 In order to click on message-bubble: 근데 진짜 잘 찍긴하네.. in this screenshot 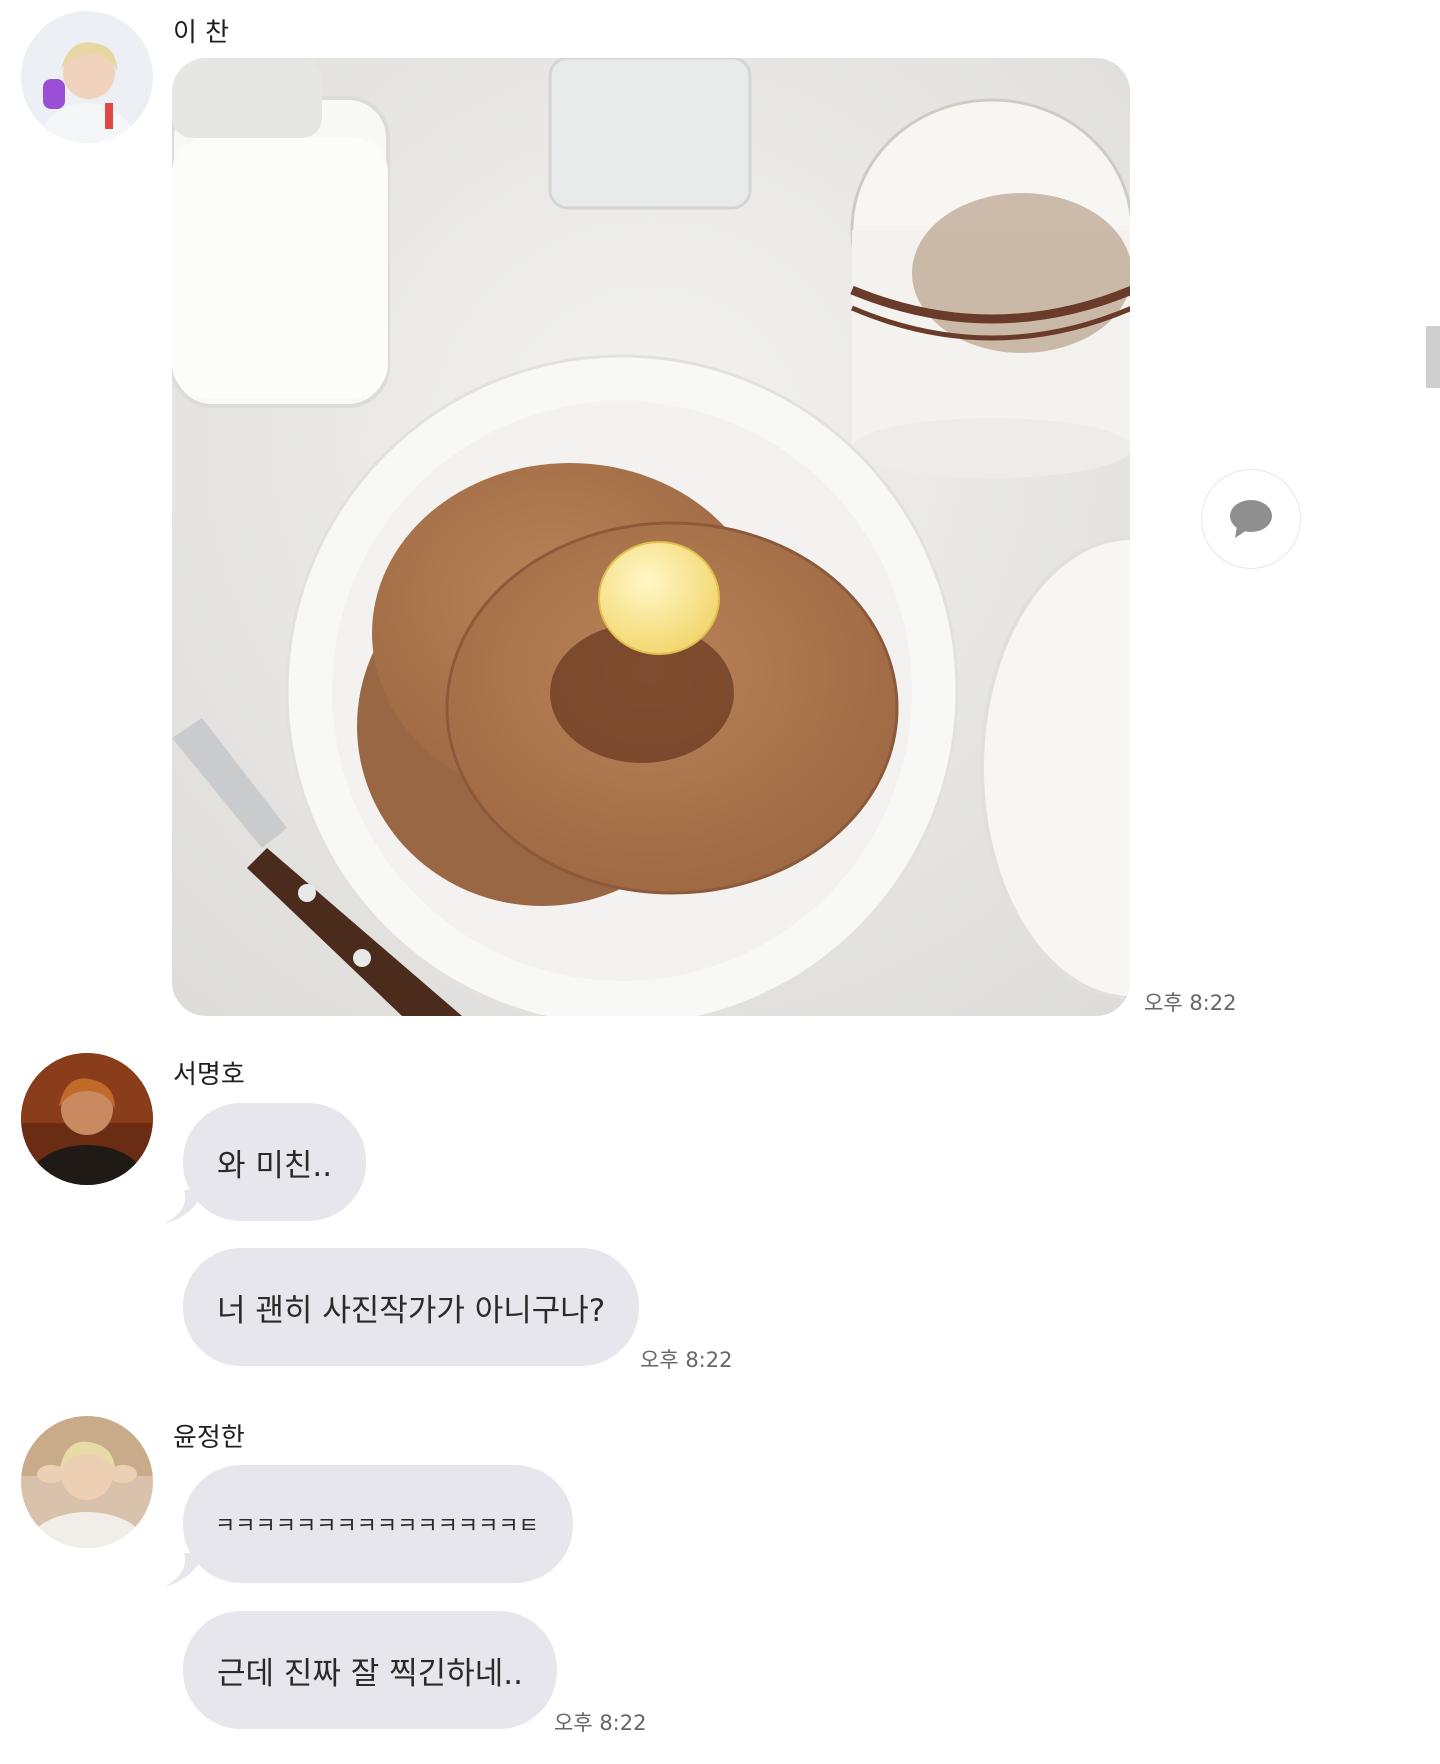, I will do `click(370, 1670)`.